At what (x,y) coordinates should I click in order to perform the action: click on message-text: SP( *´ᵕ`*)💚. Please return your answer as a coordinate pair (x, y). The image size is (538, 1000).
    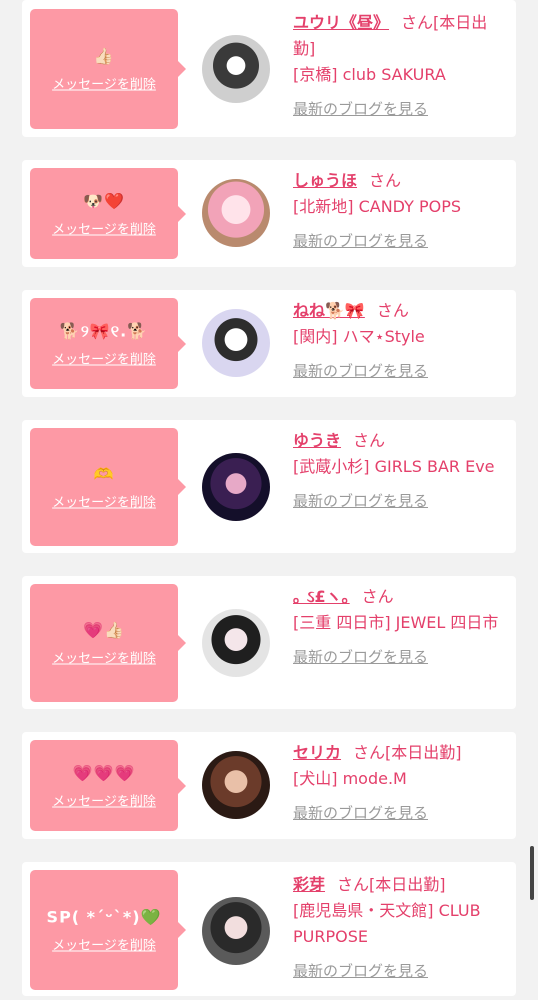
    Looking at the image, I should click on (104, 917).